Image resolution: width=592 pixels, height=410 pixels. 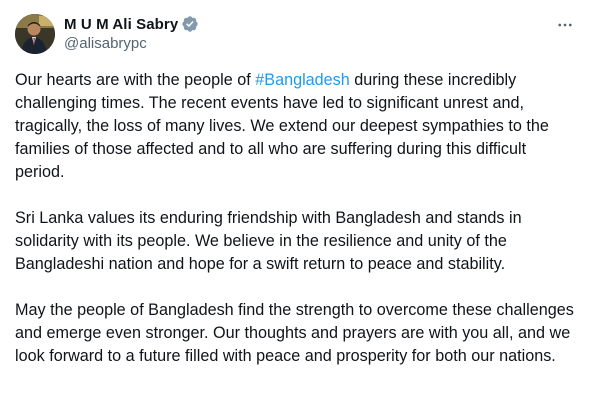 What do you see at coordinates (121, 24) in the screenshot?
I see `author-display-name: M U M Ali Sabry` at bounding box center [121, 24].